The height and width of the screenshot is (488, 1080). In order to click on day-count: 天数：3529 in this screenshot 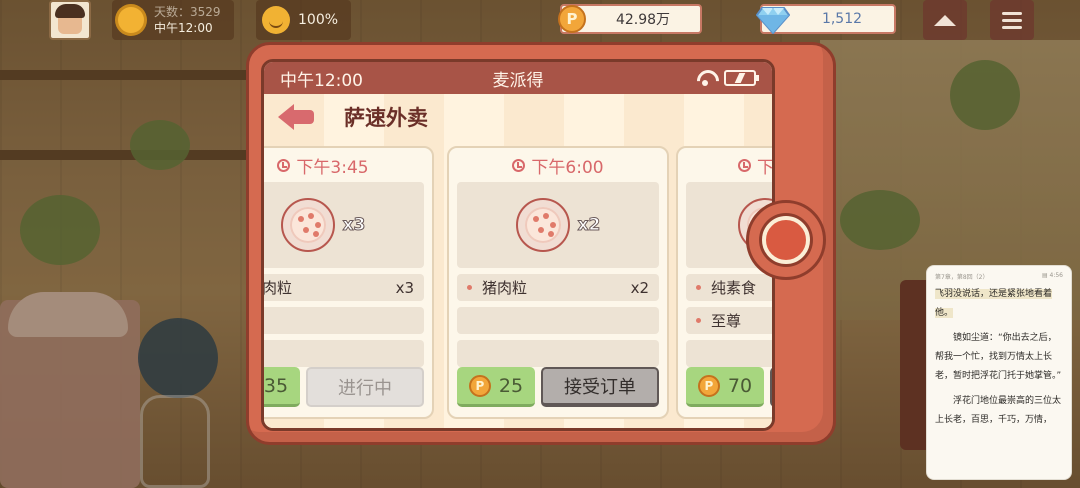, I will do `click(187, 12)`.